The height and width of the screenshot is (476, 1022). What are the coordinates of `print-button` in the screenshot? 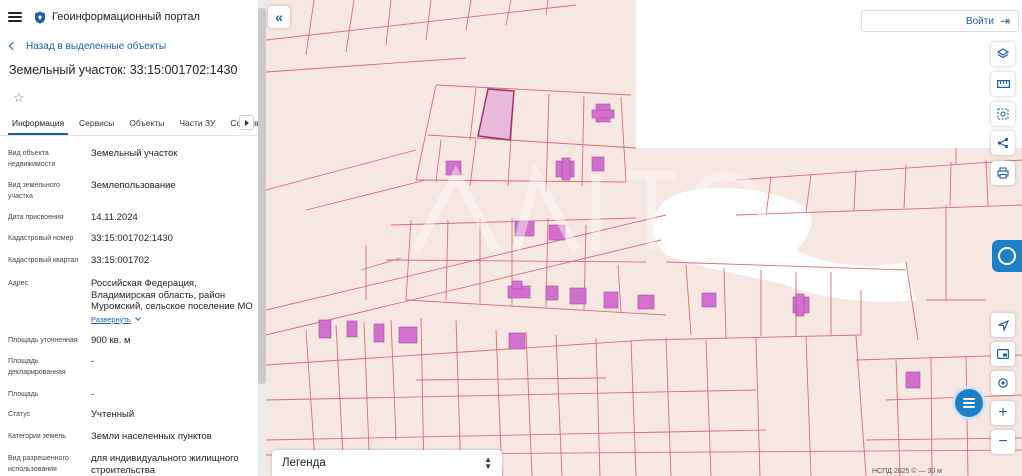 It's located at (1003, 173).